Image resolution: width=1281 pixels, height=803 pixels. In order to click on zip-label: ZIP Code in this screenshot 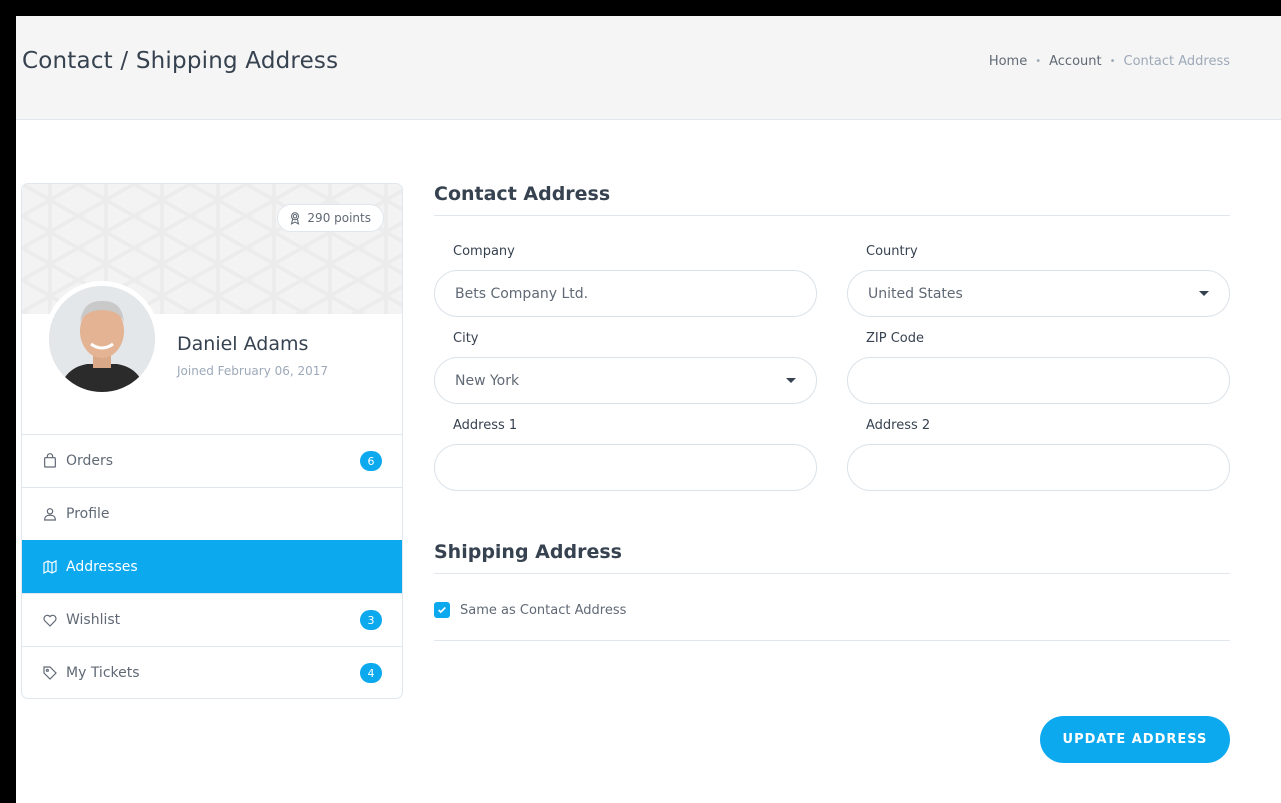, I will do `click(895, 338)`.